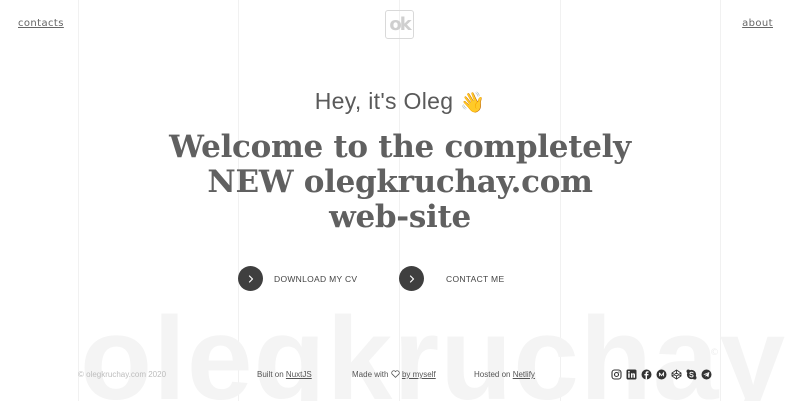  Describe the element at coordinates (419, 374) in the screenshot. I see `by-myself-link: by myself` at that location.